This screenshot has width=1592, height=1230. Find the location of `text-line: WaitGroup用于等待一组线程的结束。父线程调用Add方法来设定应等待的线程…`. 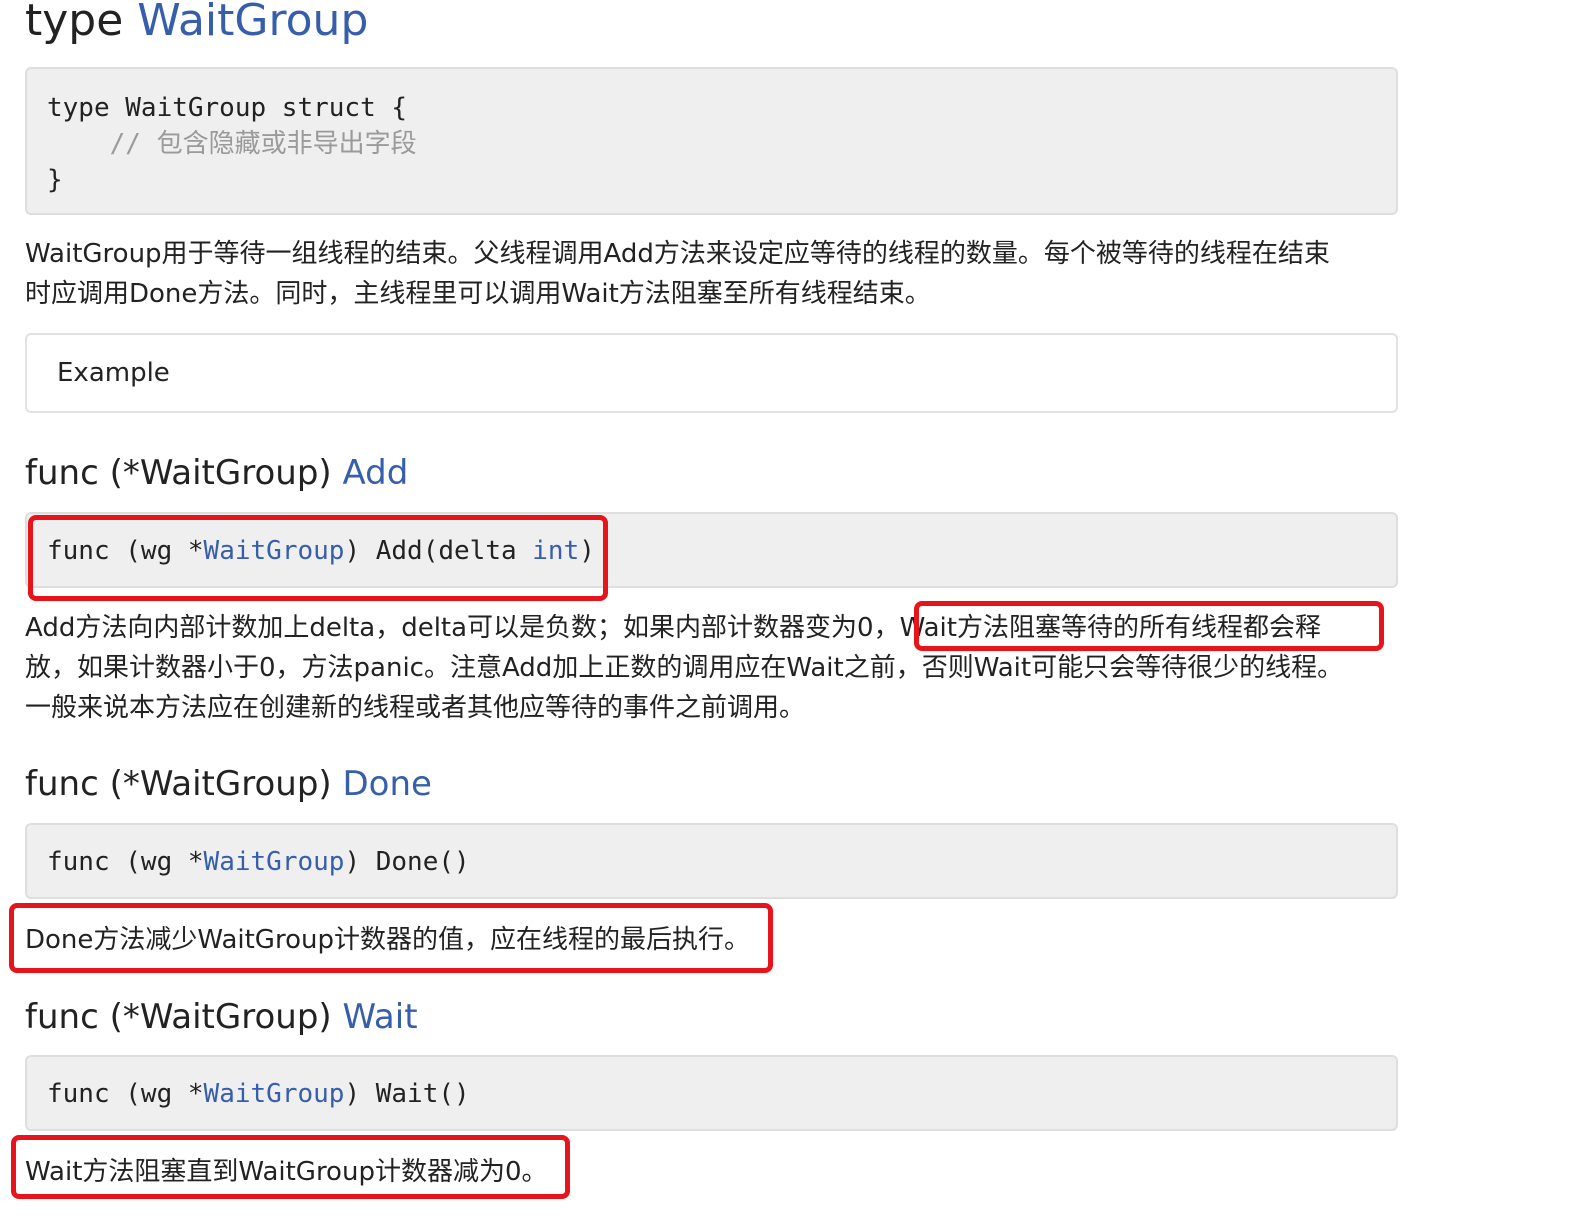

text-line: WaitGroup用于等待一组线程的结束。父线程调用Add方法来设定应等待的线程… is located at coordinates (677, 254).